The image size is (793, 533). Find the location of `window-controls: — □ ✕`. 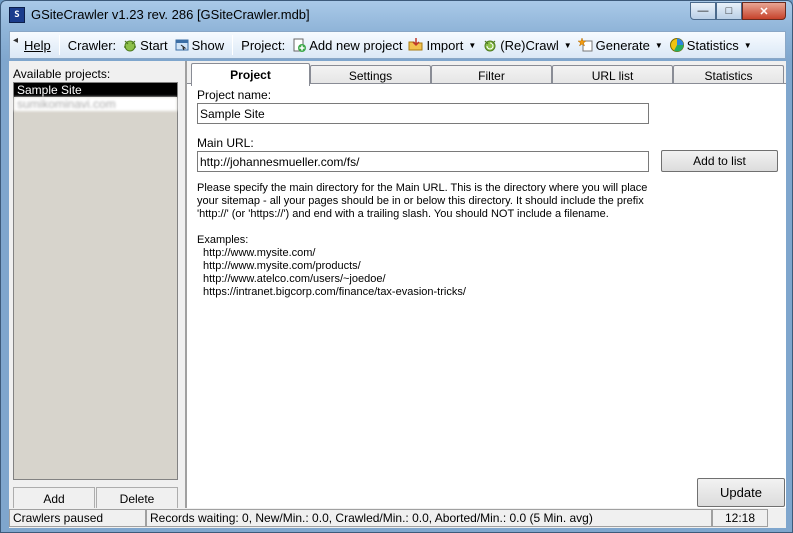

window-controls: — □ ✕ is located at coordinates (738, 11).